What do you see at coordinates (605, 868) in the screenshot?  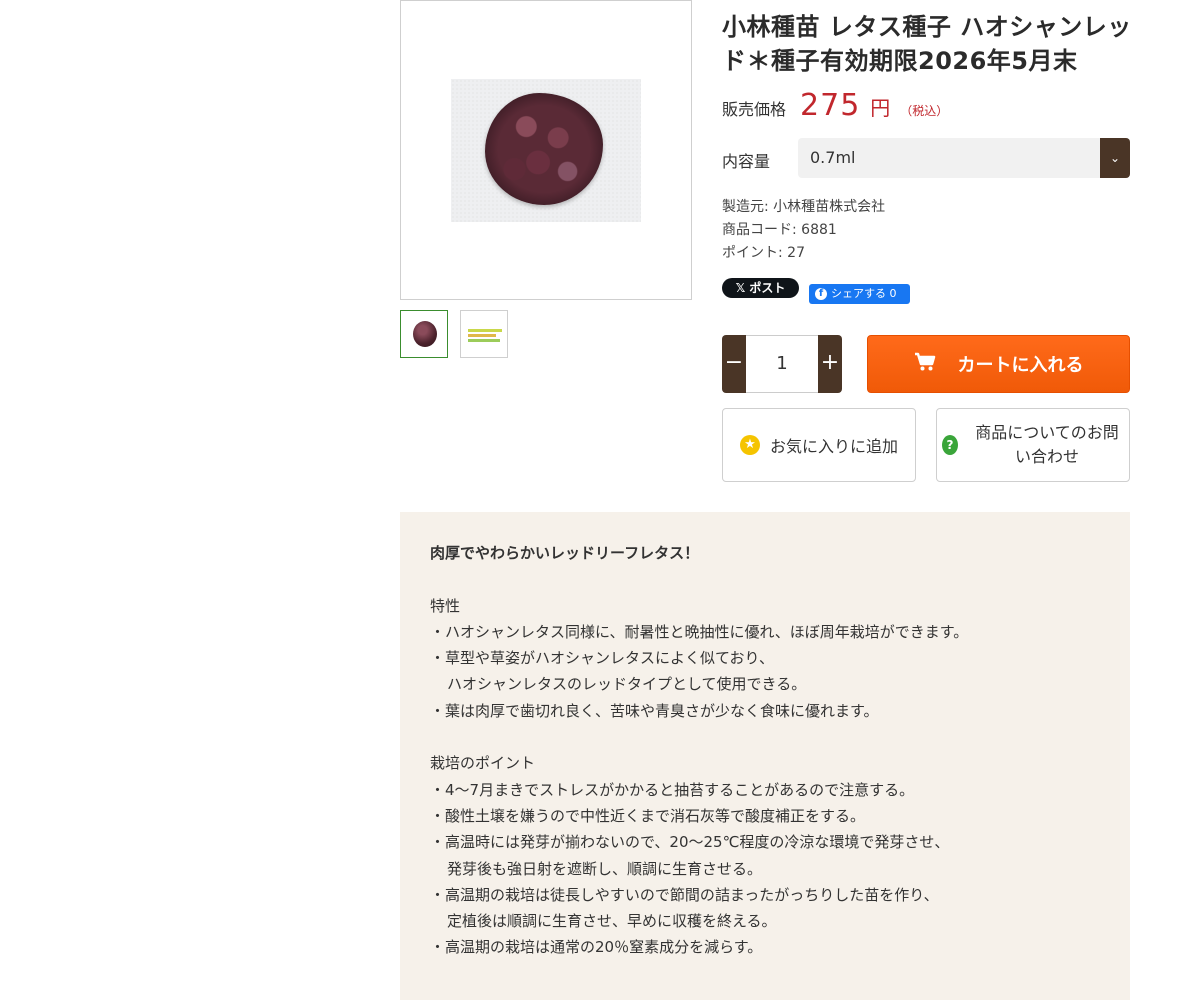 I see `cultivation-point-item-continued: 発芽後も強日射を遮断し、順調に生育させる。` at bounding box center [605, 868].